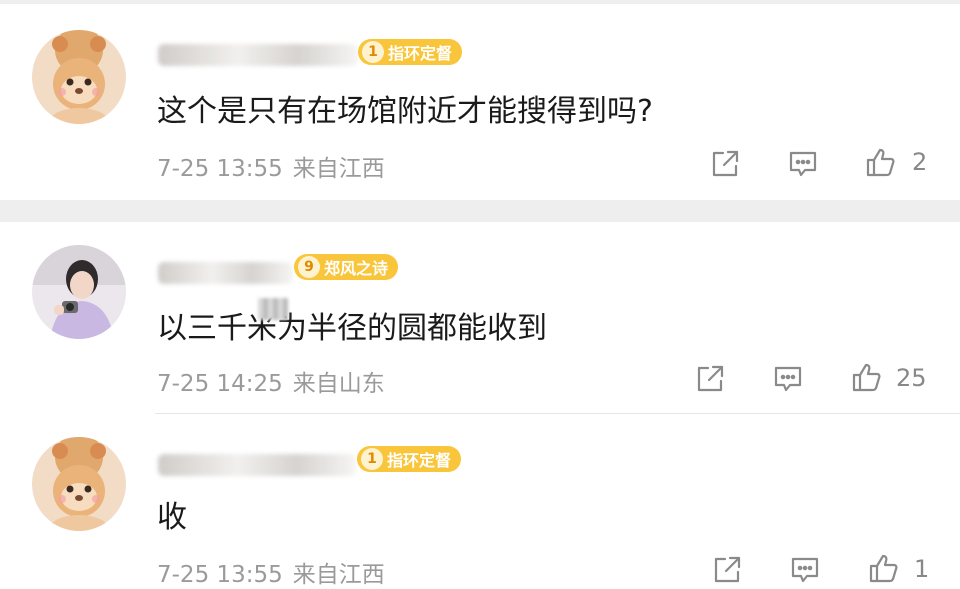 This screenshot has height=589, width=960. What do you see at coordinates (480, 2) in the screenshot?
I see `top-separator` at bounding box center [480, 2].